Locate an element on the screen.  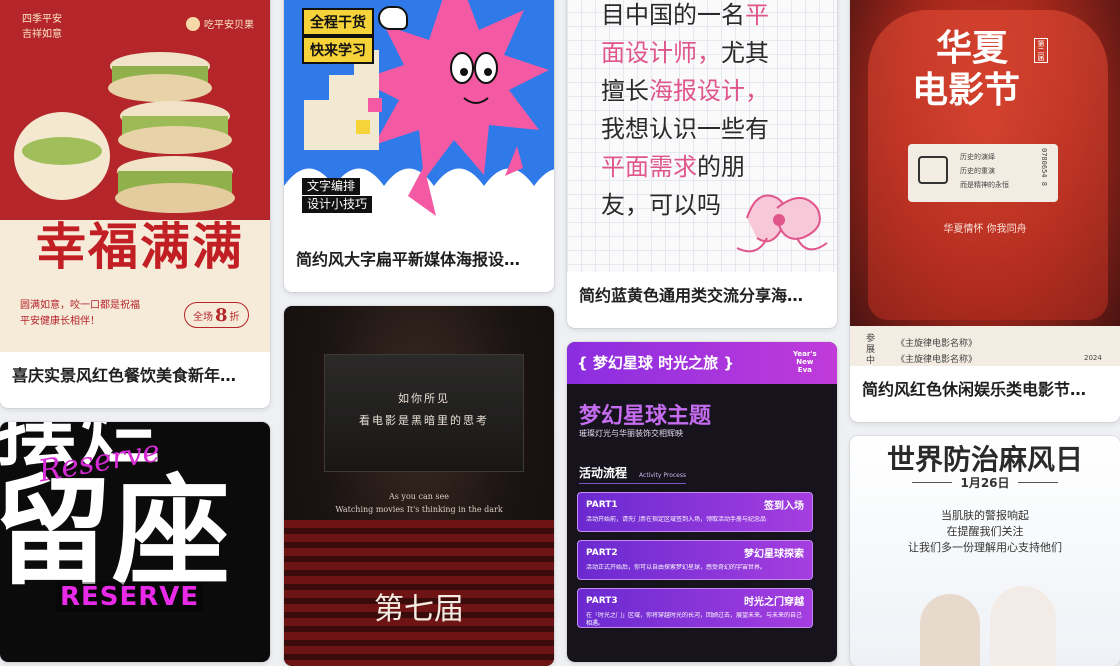
side-char-2: 展 is located at coordinates (871, 350).